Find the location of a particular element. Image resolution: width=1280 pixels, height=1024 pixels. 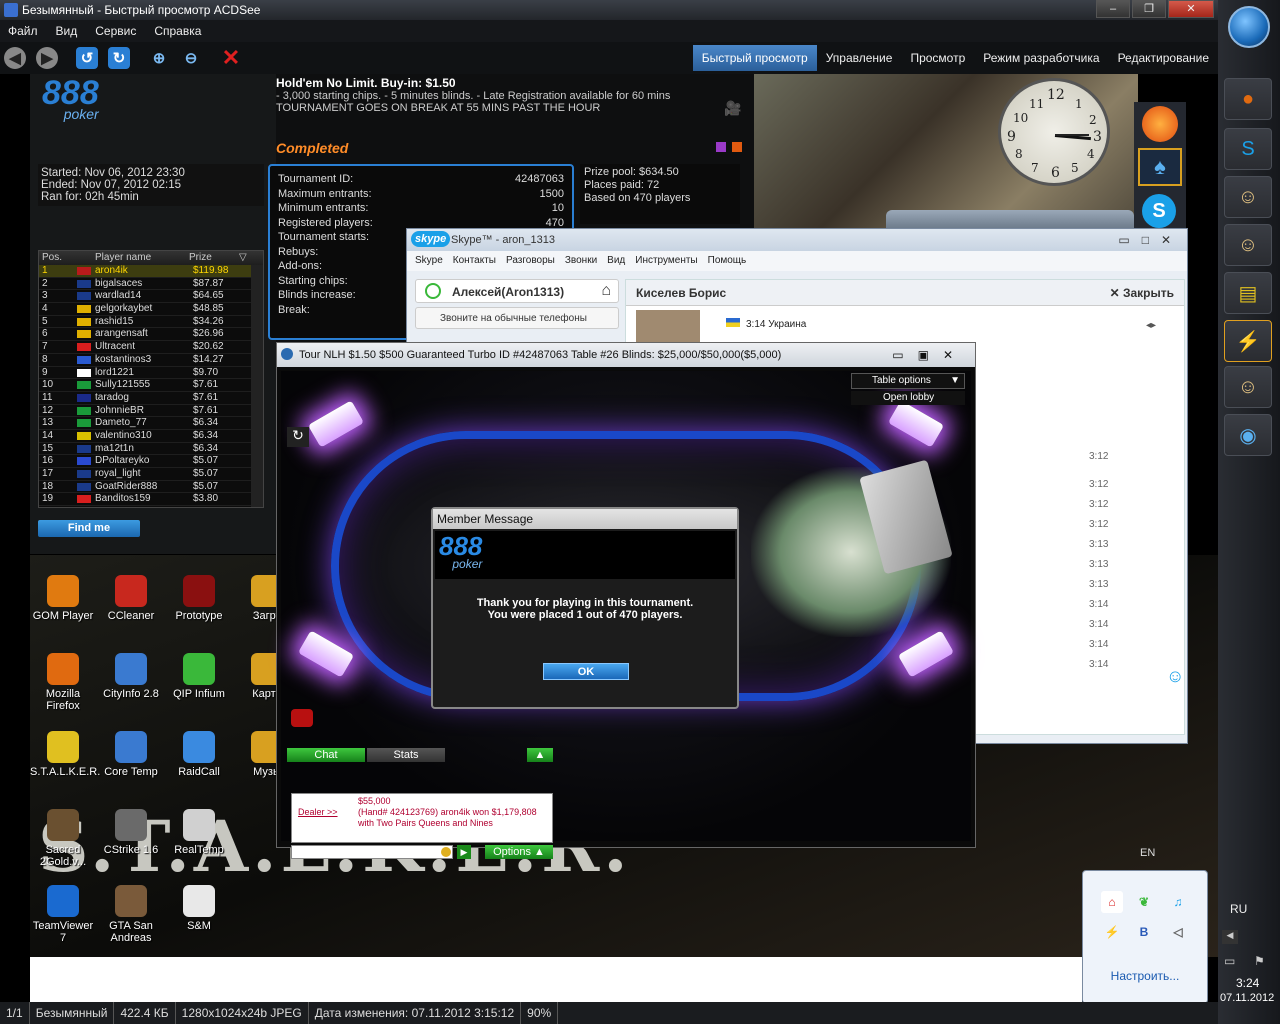

table-row: 17 royal_light $5.07 is located at coordinates (151, 474).